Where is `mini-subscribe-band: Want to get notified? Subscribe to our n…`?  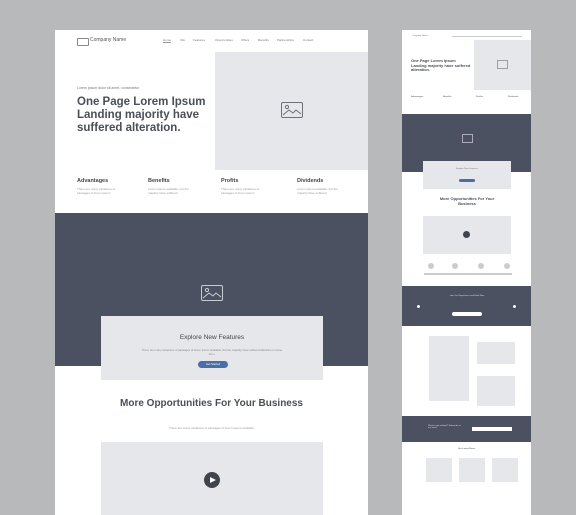
mini-subscribe-band: Want to get notified? Subscribe to our n… is located at coordinates (466, 429).